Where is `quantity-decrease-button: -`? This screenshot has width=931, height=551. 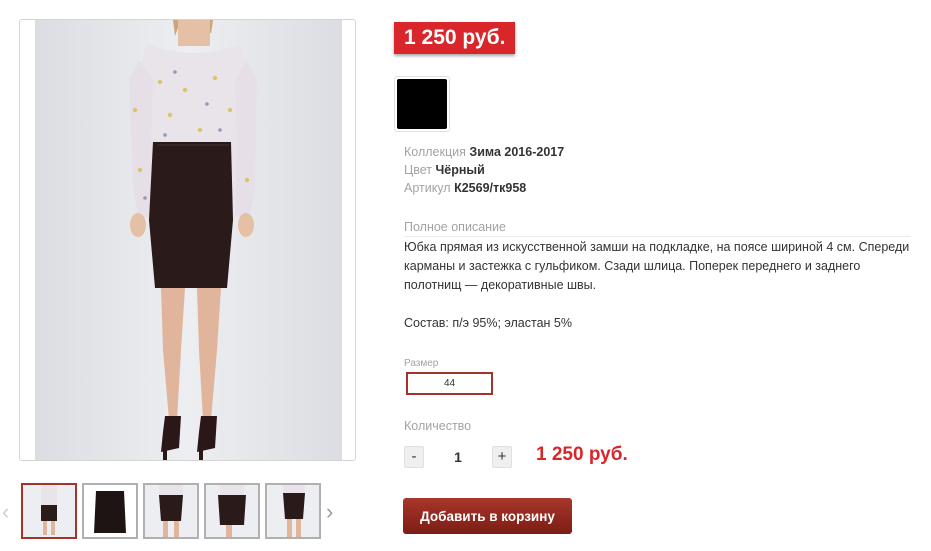
quantity-decrease-button: - is located at coordinates (414, 457).